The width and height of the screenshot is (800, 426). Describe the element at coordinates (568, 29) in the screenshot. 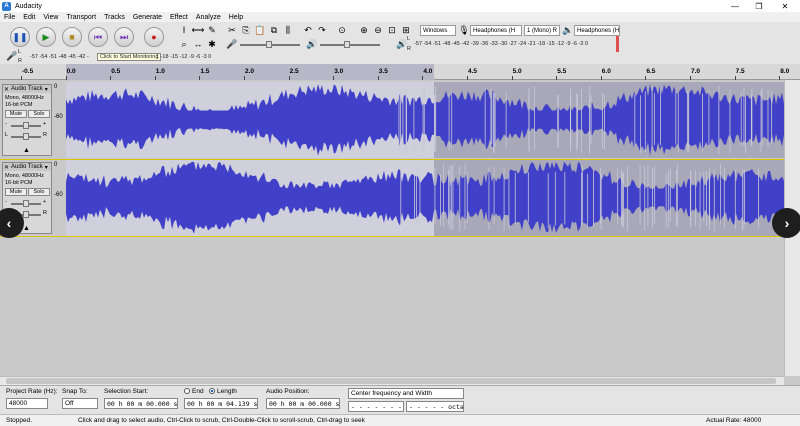

I see `speaker-icon: 🔈` at that location.